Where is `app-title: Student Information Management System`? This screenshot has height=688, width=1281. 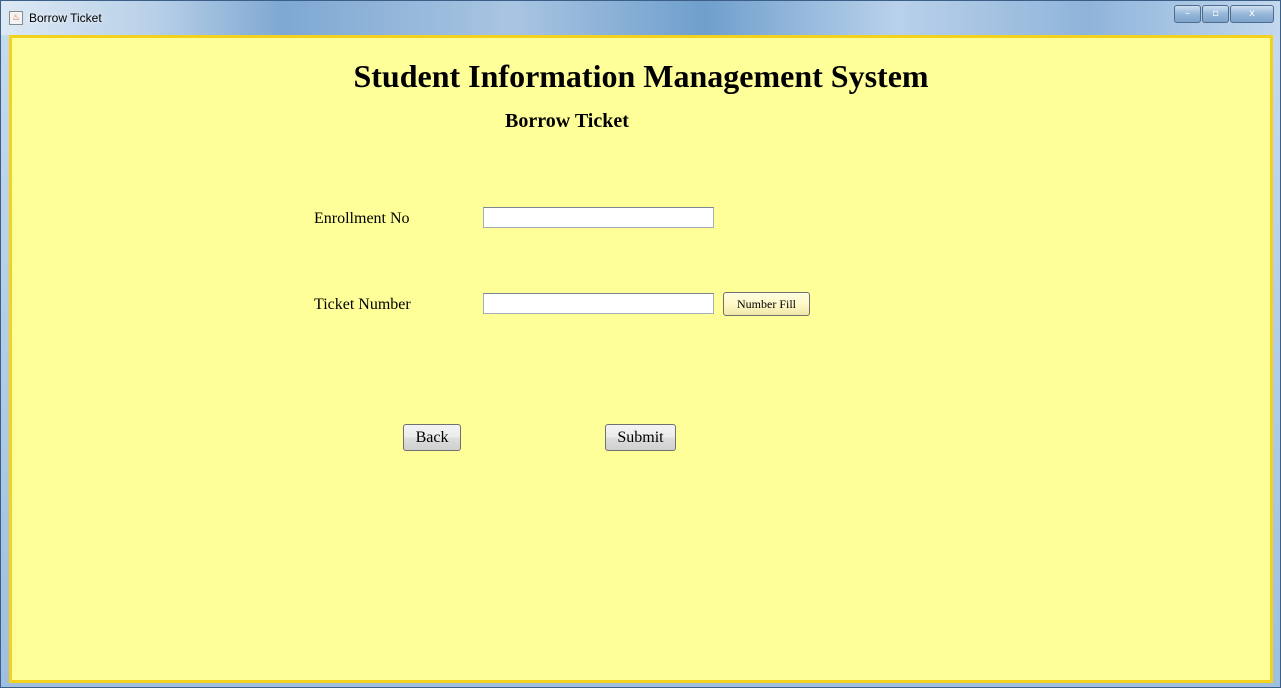
app-title: Student Information Management System is located at coordinates (641, 76).